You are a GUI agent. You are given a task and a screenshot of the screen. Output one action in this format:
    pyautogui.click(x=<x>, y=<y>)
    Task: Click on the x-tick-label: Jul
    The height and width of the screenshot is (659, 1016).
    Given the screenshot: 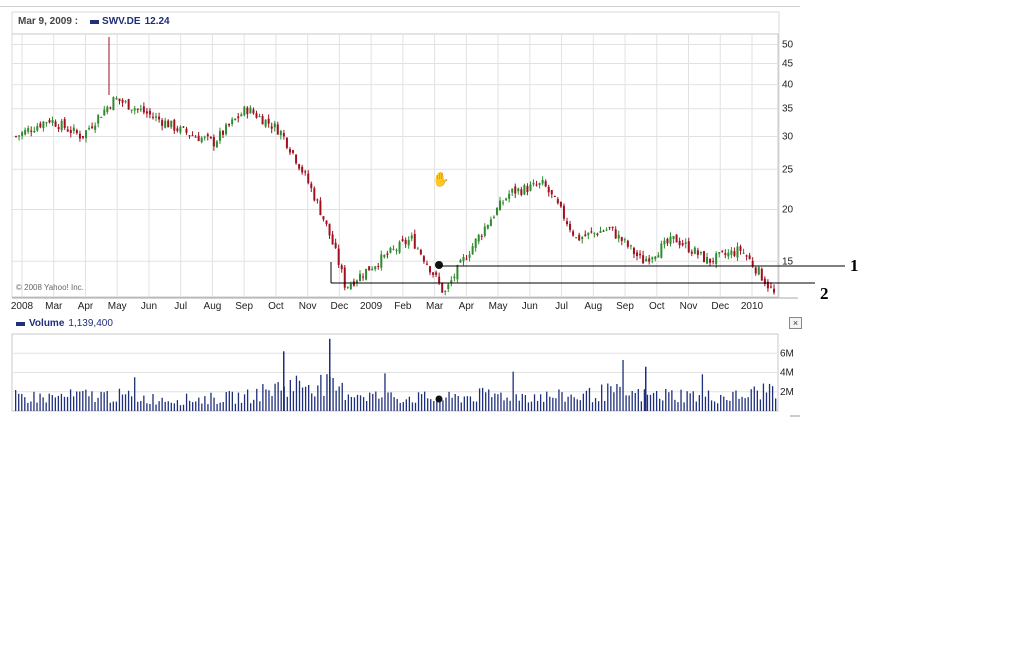 What is the action you would take?
    pyautogui.click(x=180, y=306)
    